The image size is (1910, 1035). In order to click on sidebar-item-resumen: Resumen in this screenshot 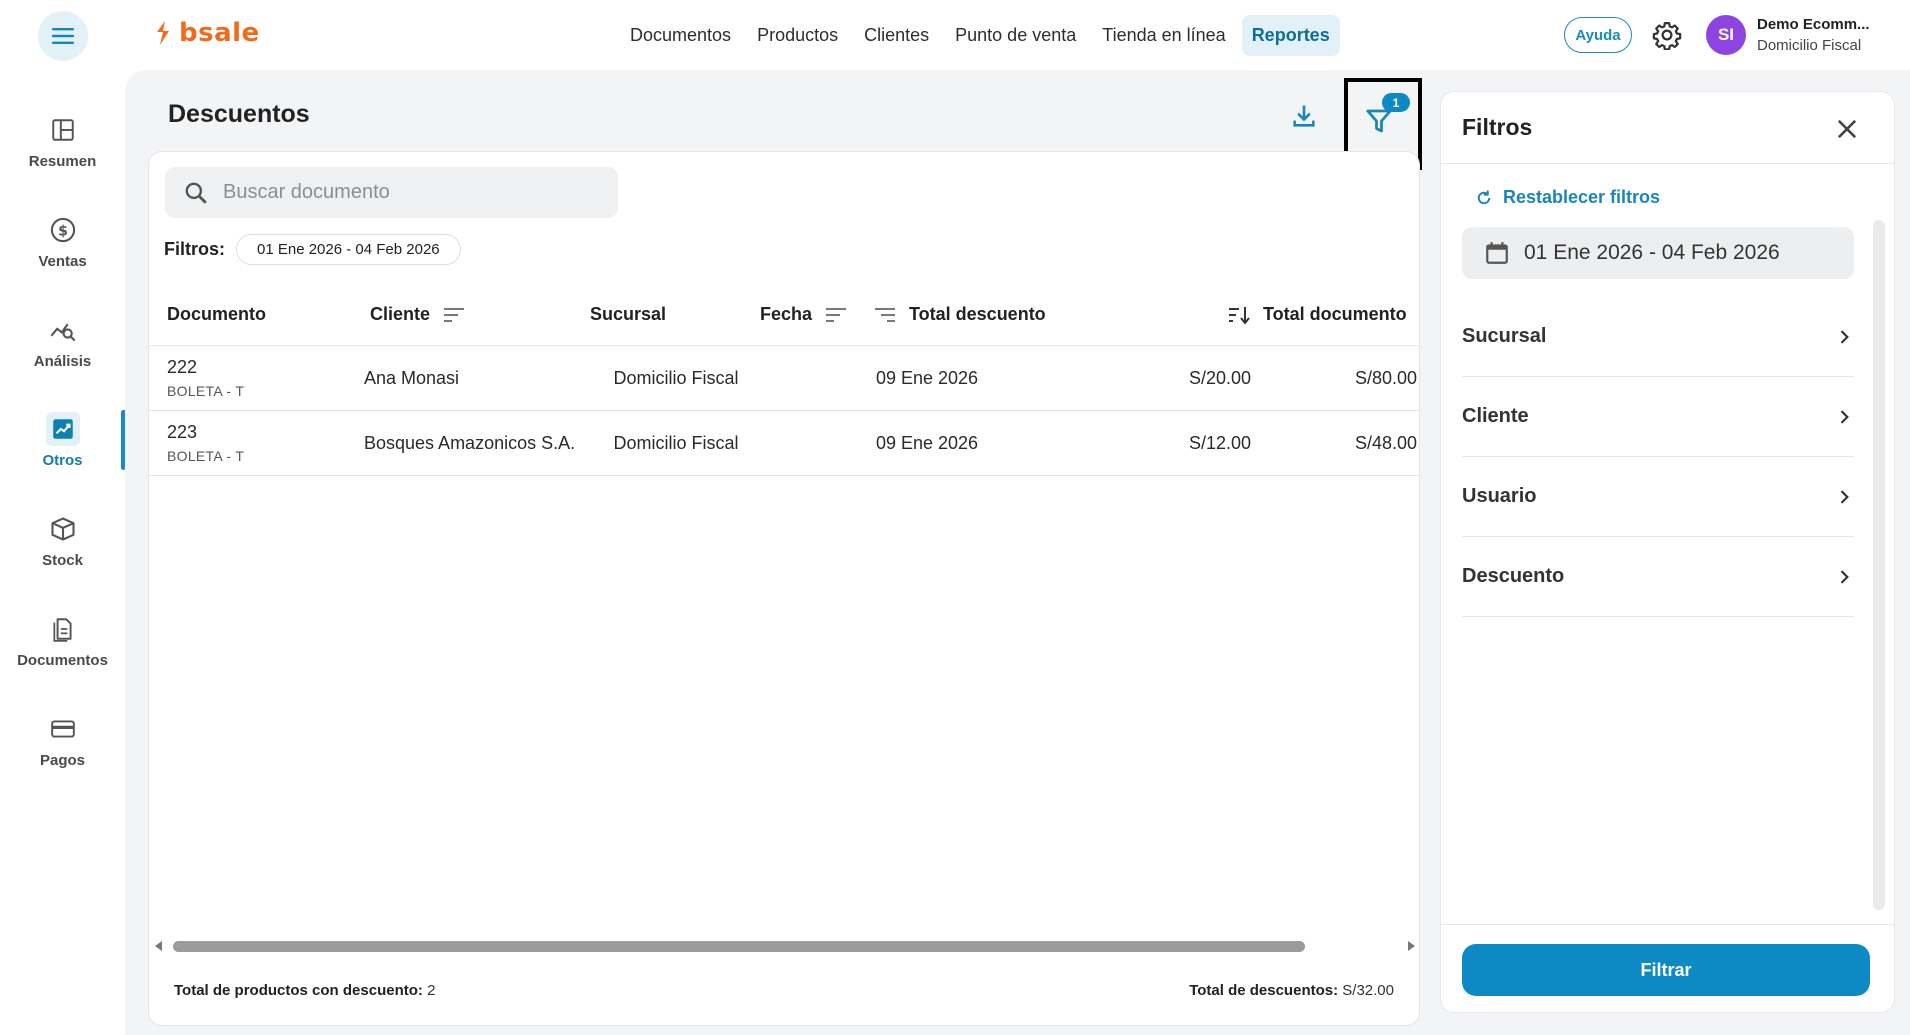, I will do `click(62, 153)`.